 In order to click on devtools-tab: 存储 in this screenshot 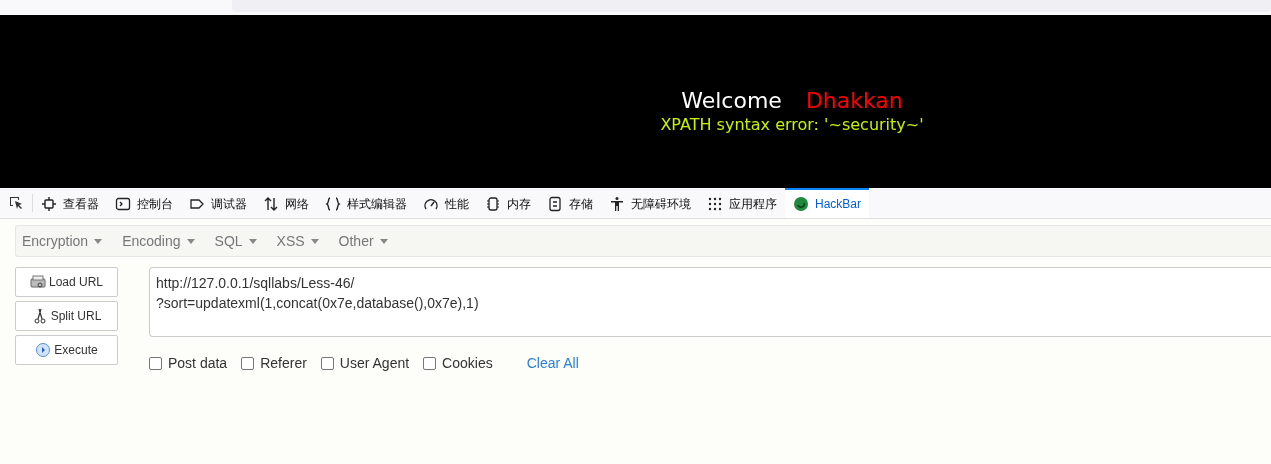, I will do `click(570, 203)`.